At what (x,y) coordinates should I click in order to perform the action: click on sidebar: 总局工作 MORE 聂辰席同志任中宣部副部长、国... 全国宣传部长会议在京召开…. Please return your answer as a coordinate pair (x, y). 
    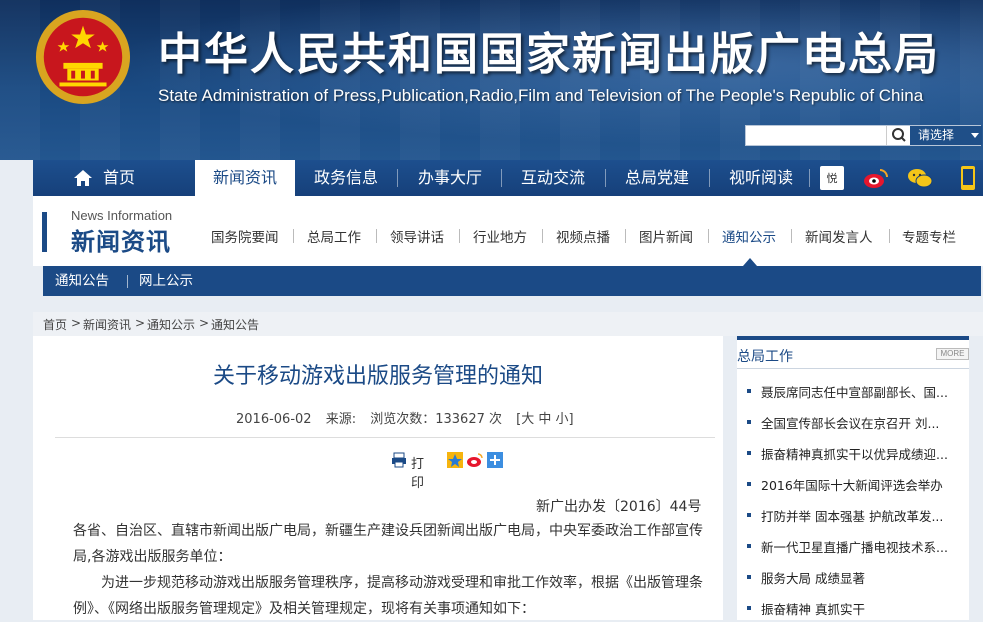
    Looking at the image, I should click on (853, 478).